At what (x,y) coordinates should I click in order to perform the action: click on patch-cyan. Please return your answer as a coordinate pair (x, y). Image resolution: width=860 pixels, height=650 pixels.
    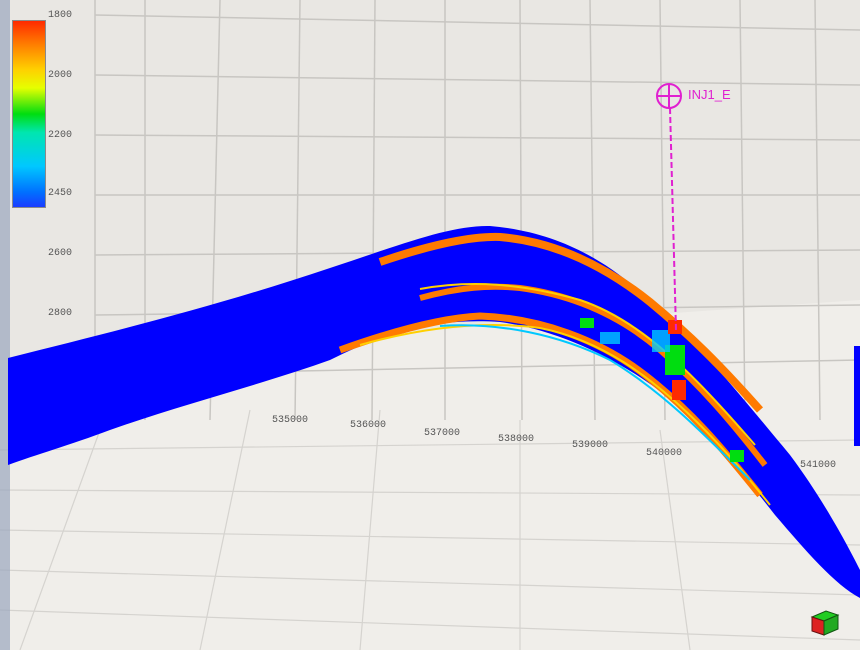
    Looking at the image, I should click on (661, 341).